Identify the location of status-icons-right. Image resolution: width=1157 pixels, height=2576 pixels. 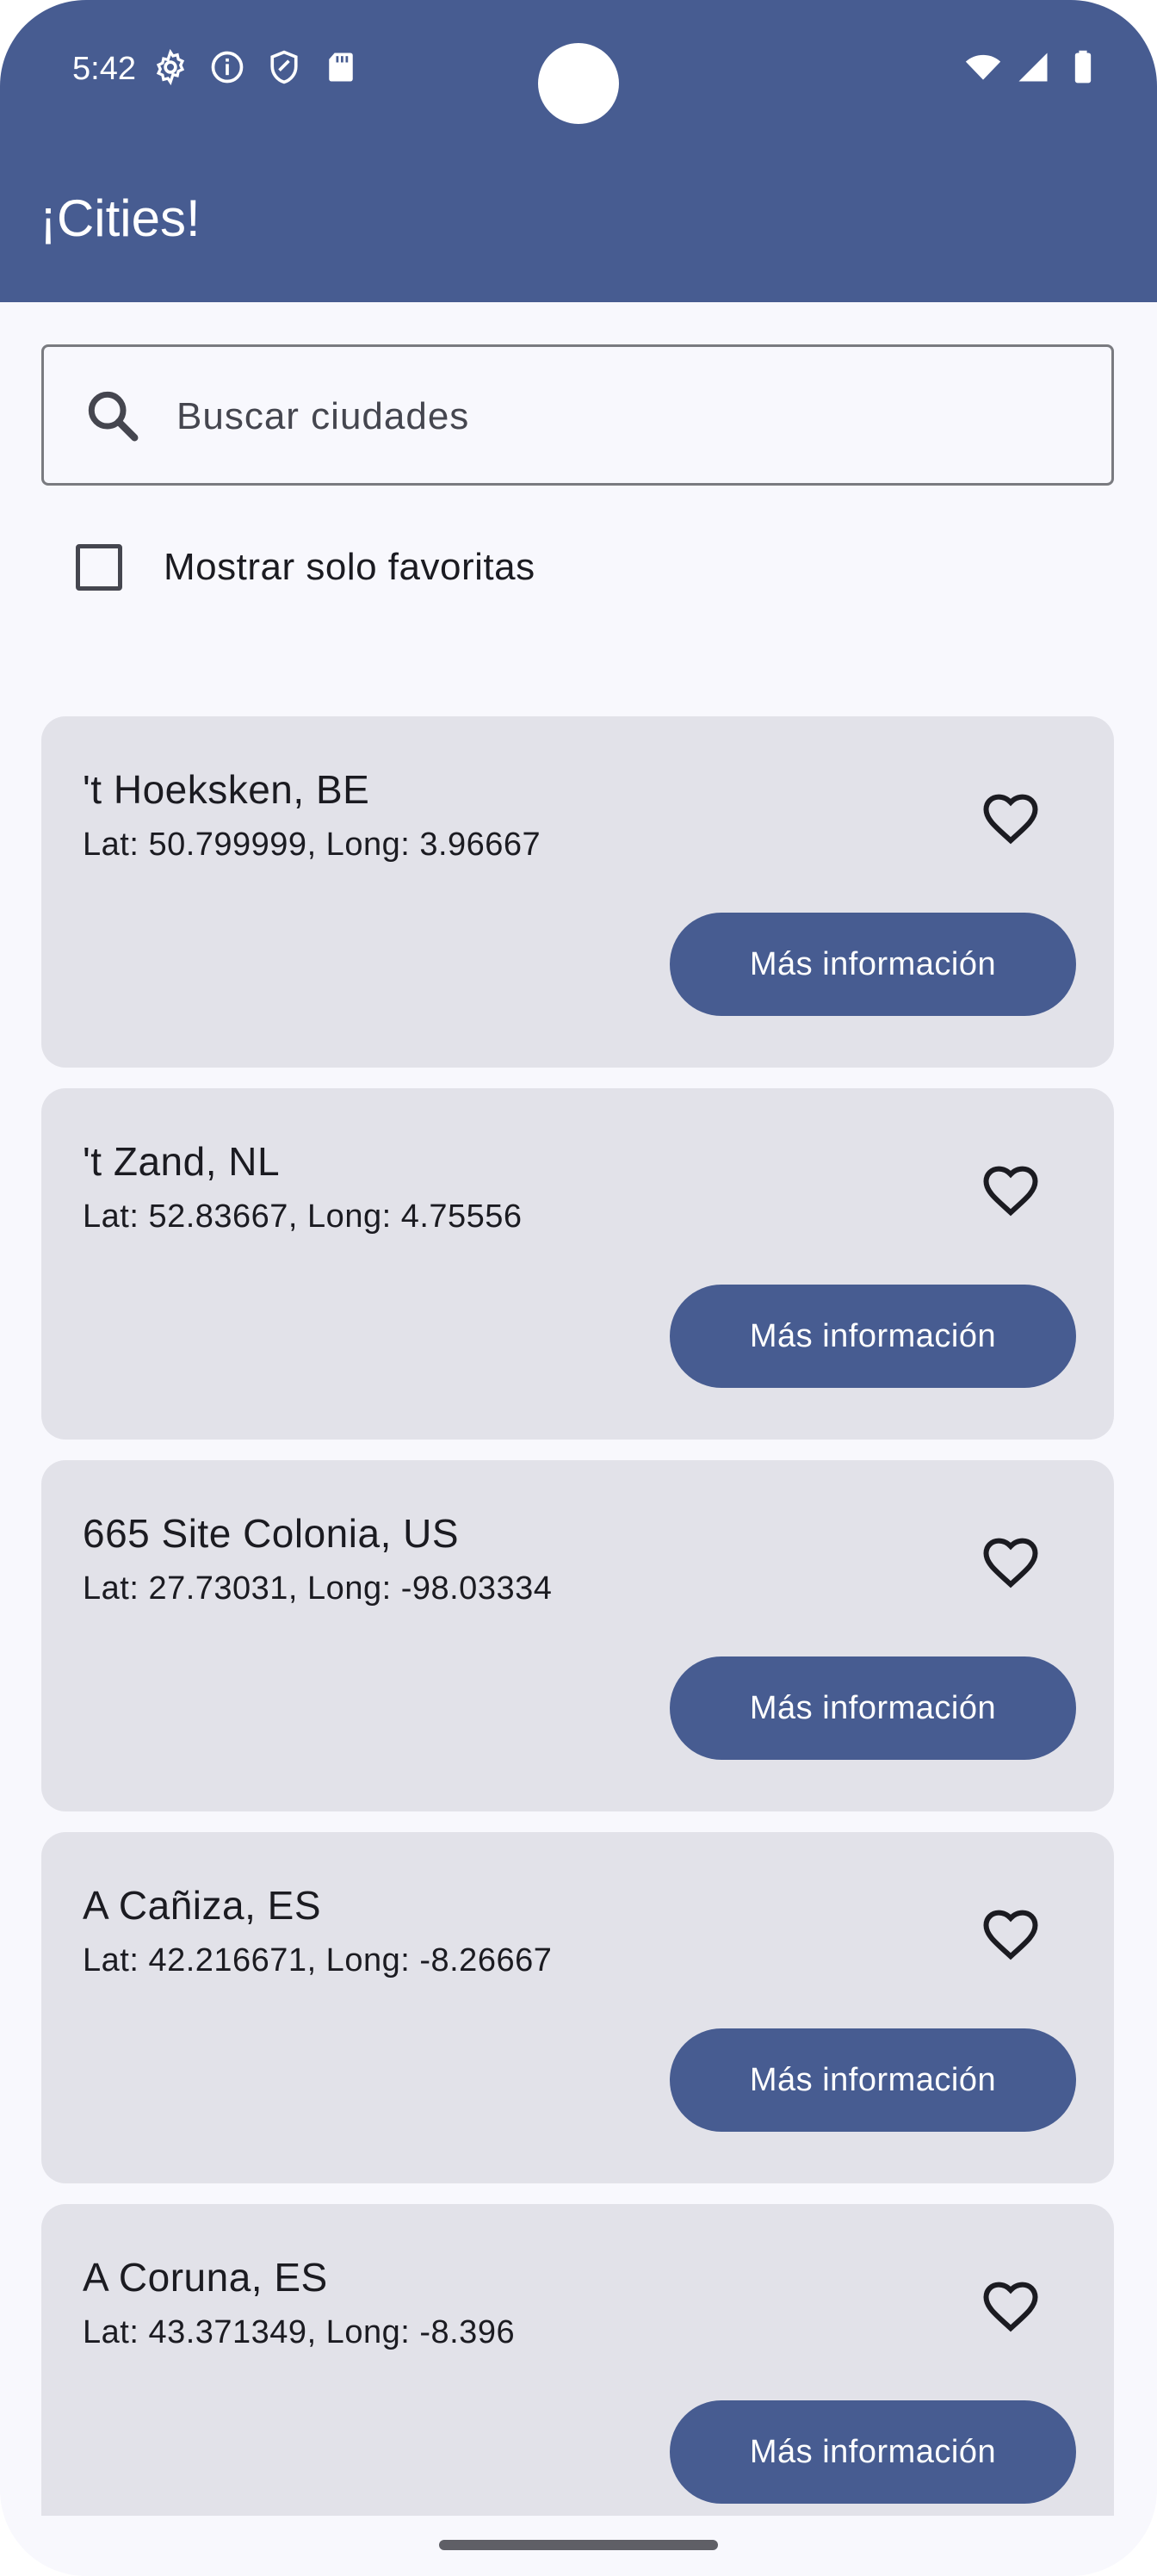
(1033, 67).